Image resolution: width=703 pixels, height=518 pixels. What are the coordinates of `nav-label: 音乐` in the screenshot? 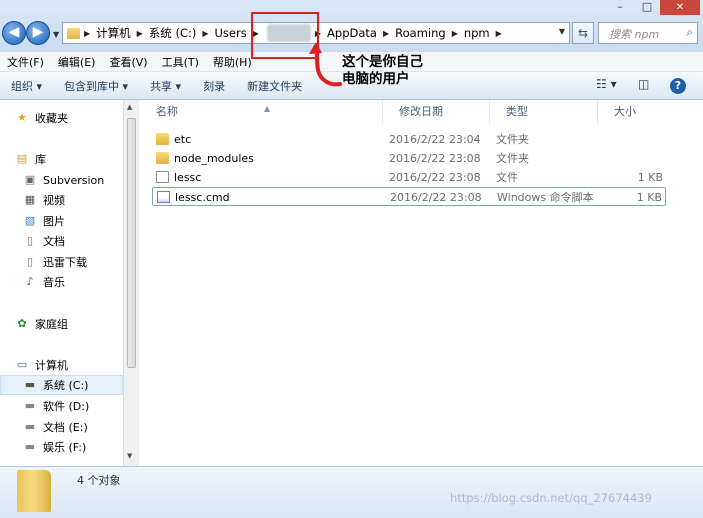 It's located at (54, 282).